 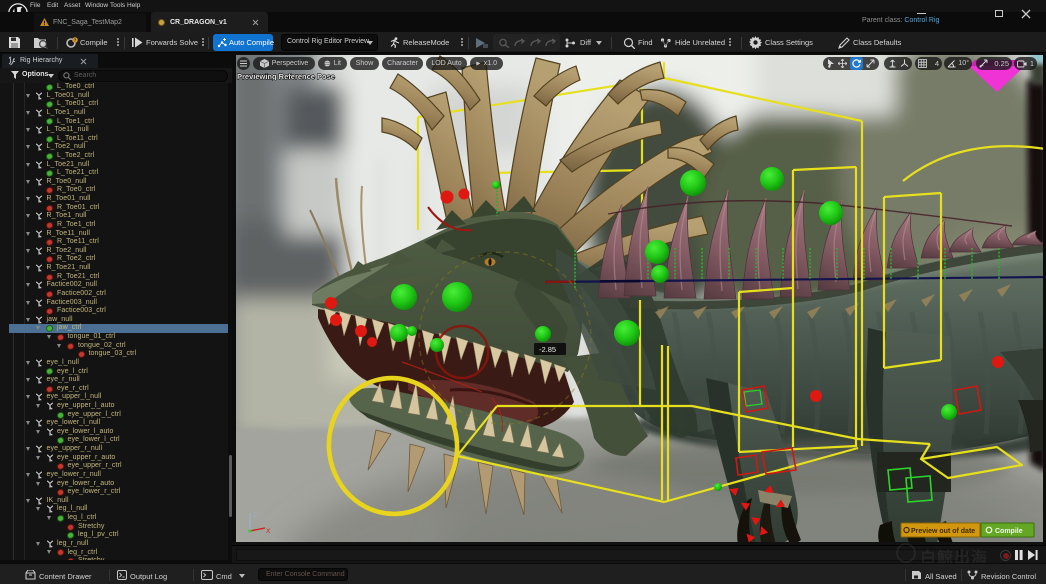 I want to click on svg-text: Compile, so click(x=1009, y=531).